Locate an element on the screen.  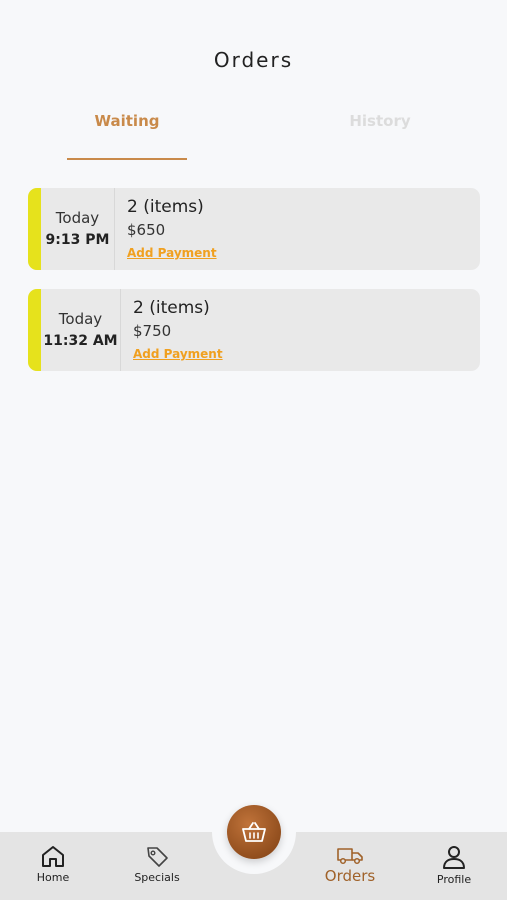
status-bar is located at coordinates (253, 12).